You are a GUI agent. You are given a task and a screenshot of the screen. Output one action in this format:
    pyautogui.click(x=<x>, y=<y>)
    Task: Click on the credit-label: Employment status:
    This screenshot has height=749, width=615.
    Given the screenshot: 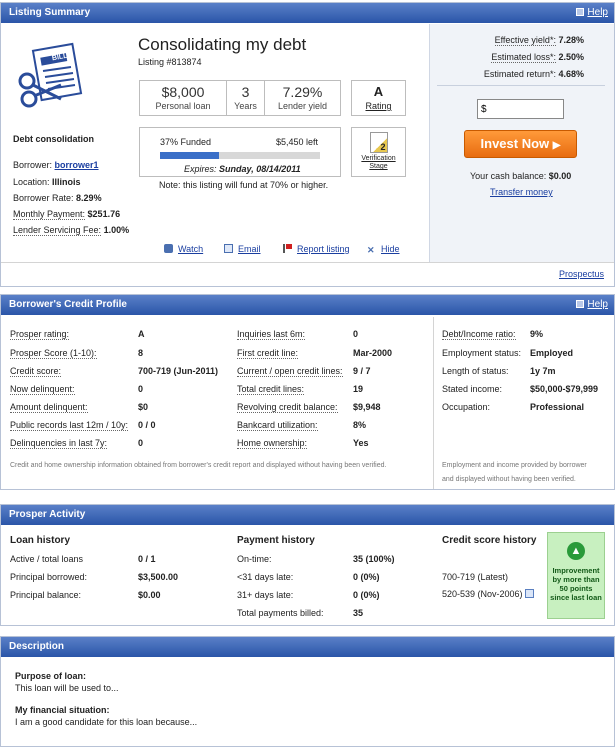 What is the action you would take?
    pyautogui.click(x=482, y=353)
    